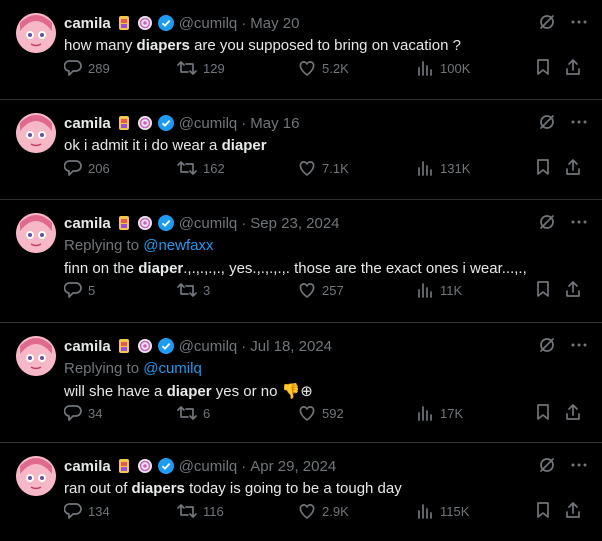  What do you see at coordinates (274, 23) in the screenshot?
I see `timestamp: May 20` at bounding box center [274, 23].